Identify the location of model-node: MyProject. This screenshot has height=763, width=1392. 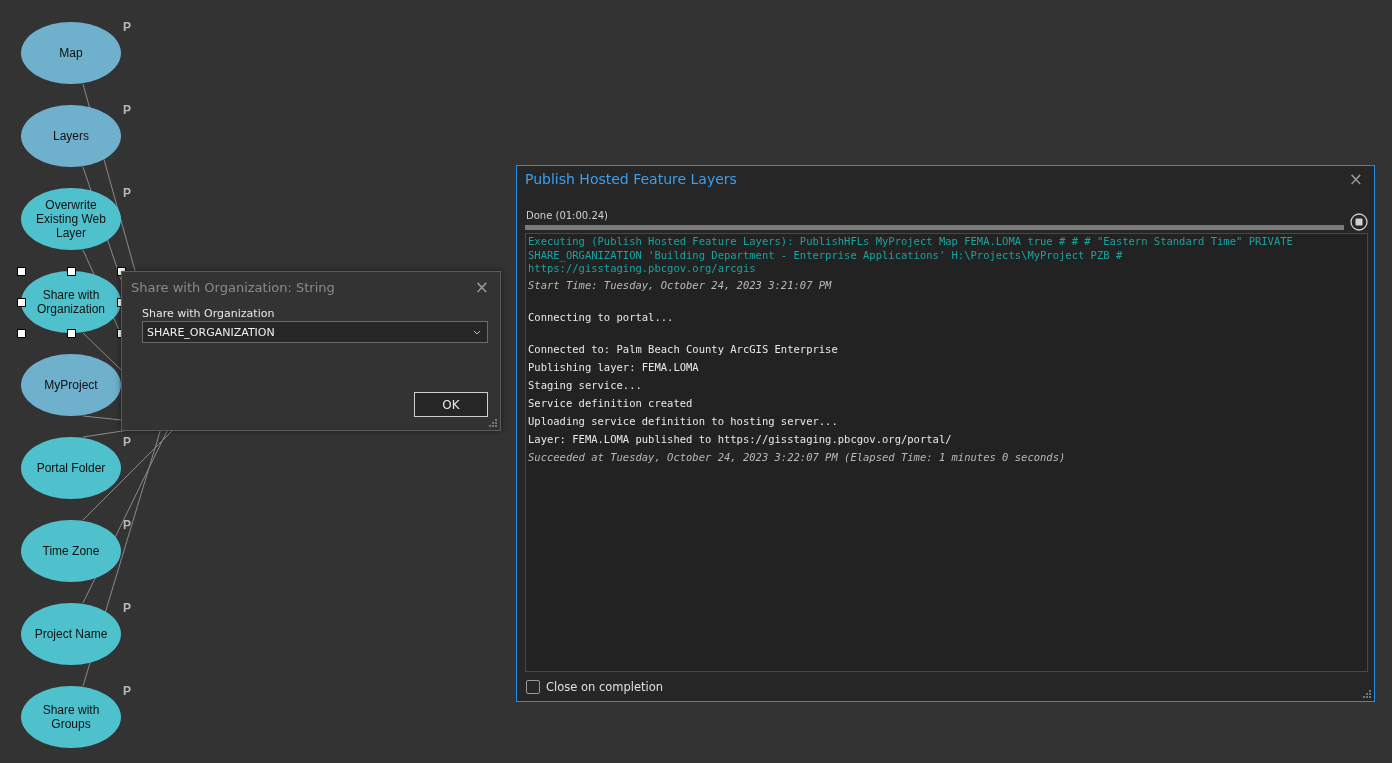
(71, 385).